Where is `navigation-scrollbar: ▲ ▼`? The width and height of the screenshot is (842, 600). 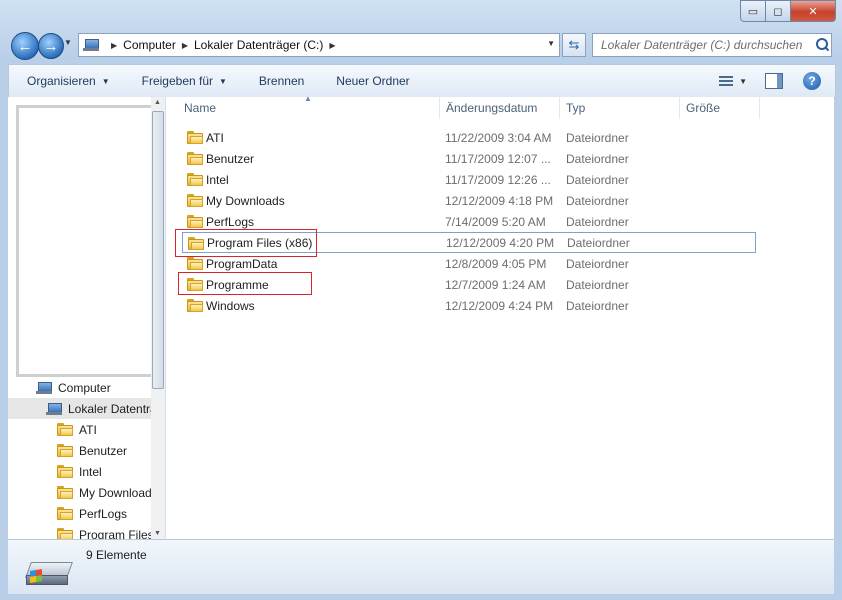
navigation-scrollbar: ▲ ▼ is located at coordinates (158, 318).